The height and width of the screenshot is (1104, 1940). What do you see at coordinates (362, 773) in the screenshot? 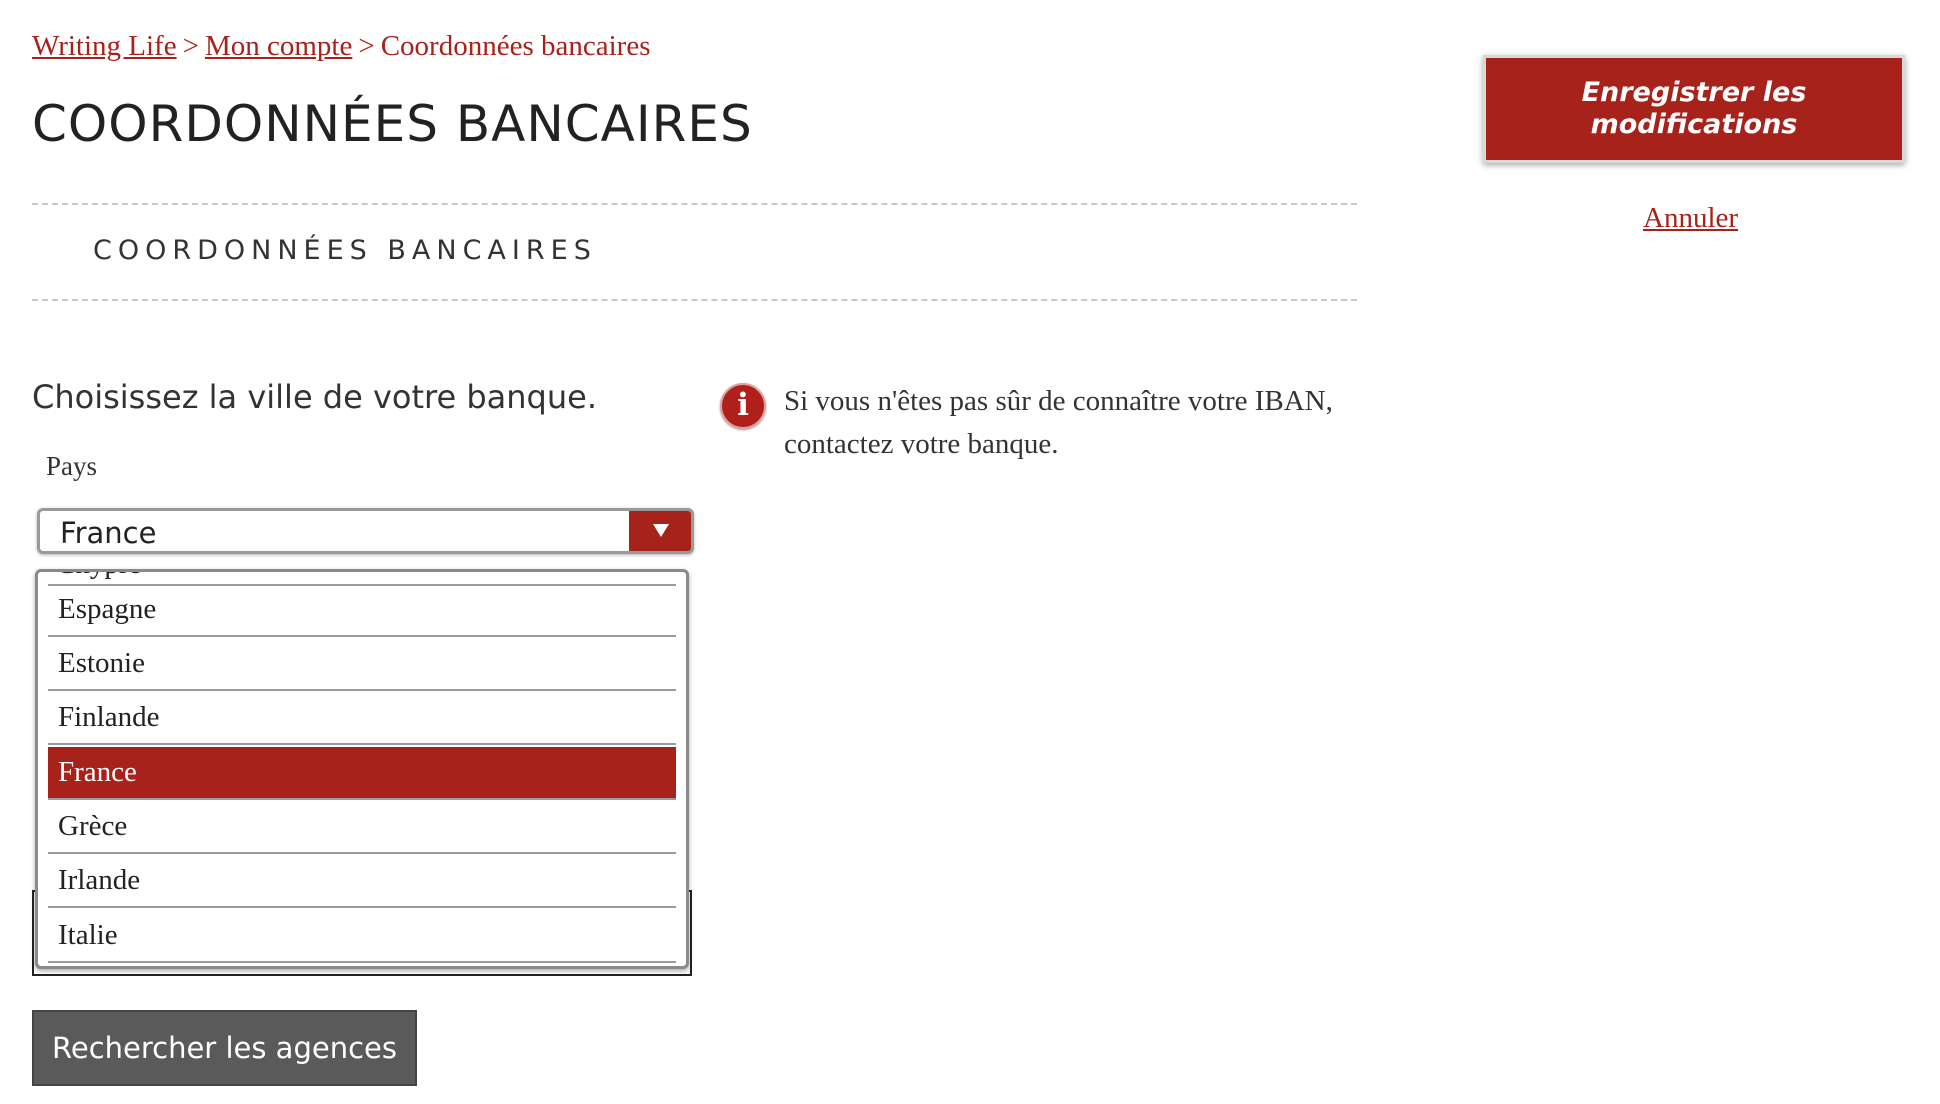
I see `country-option-france: France` at bounding box center [362, 773].